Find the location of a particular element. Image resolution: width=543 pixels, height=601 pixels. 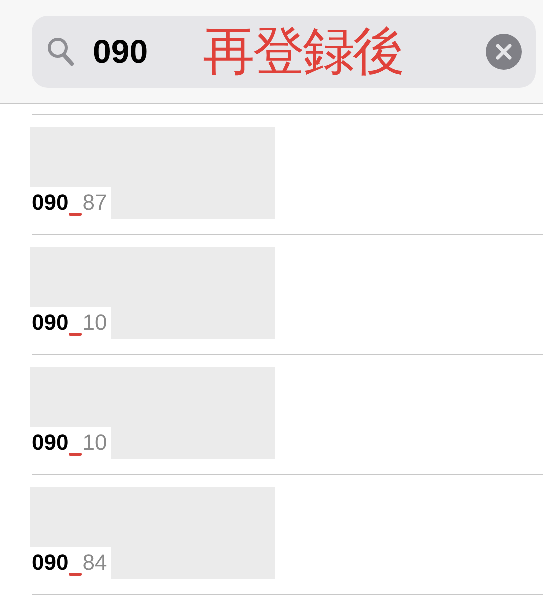

phone-digits: 84 is located at coordinates (95, 563).